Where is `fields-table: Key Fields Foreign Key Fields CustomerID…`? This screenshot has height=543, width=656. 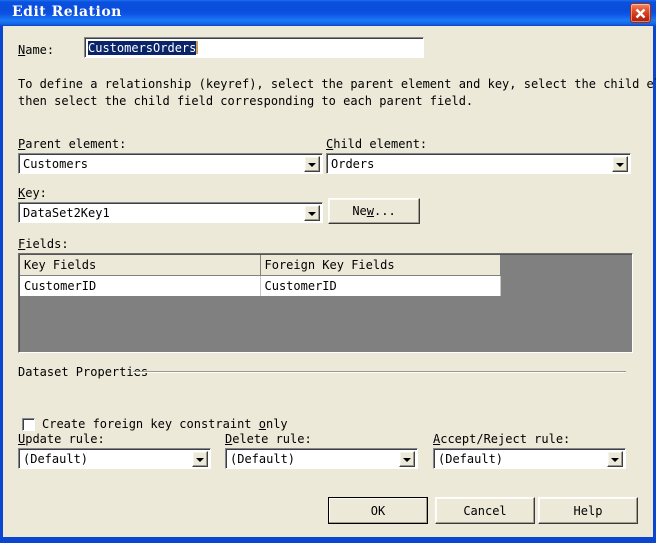 fields-table: Key Fields Foreign Key Fields CustomerID… is located at coordinates (260, 276).